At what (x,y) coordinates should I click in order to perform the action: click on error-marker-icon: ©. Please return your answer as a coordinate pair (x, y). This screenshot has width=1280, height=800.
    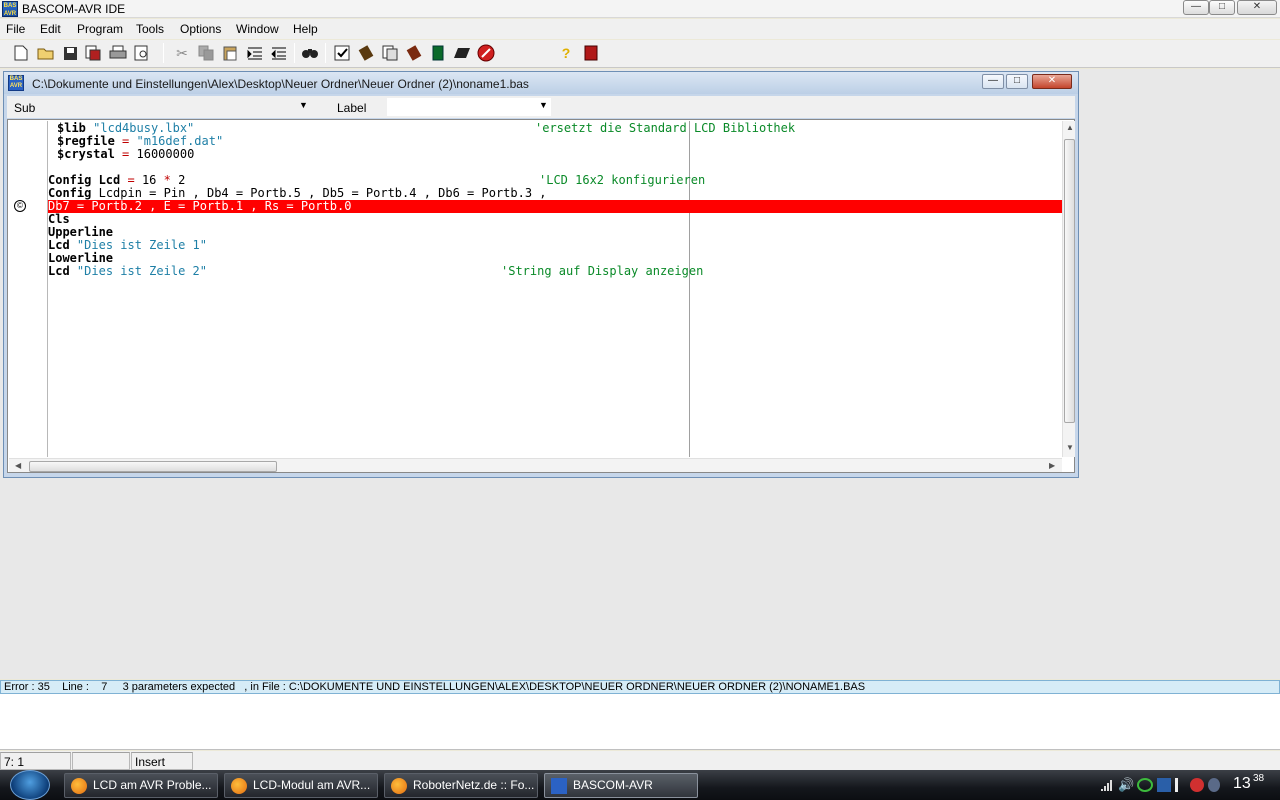
    Looking at the image, I should click on (20, 206).